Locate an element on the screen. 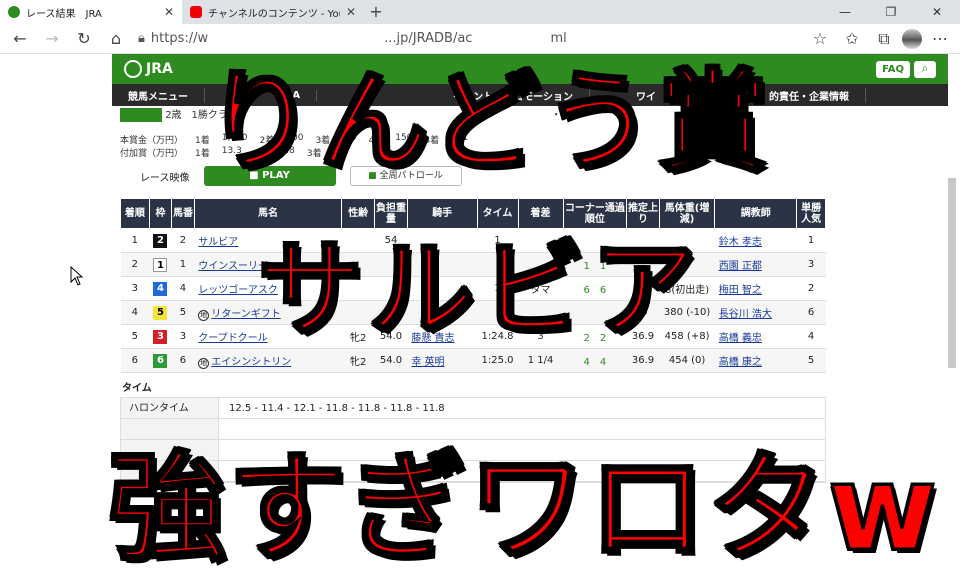 The height and width of the screenshot is (583, 960). cell-pop: 2 is located at coordinates (811, 288).